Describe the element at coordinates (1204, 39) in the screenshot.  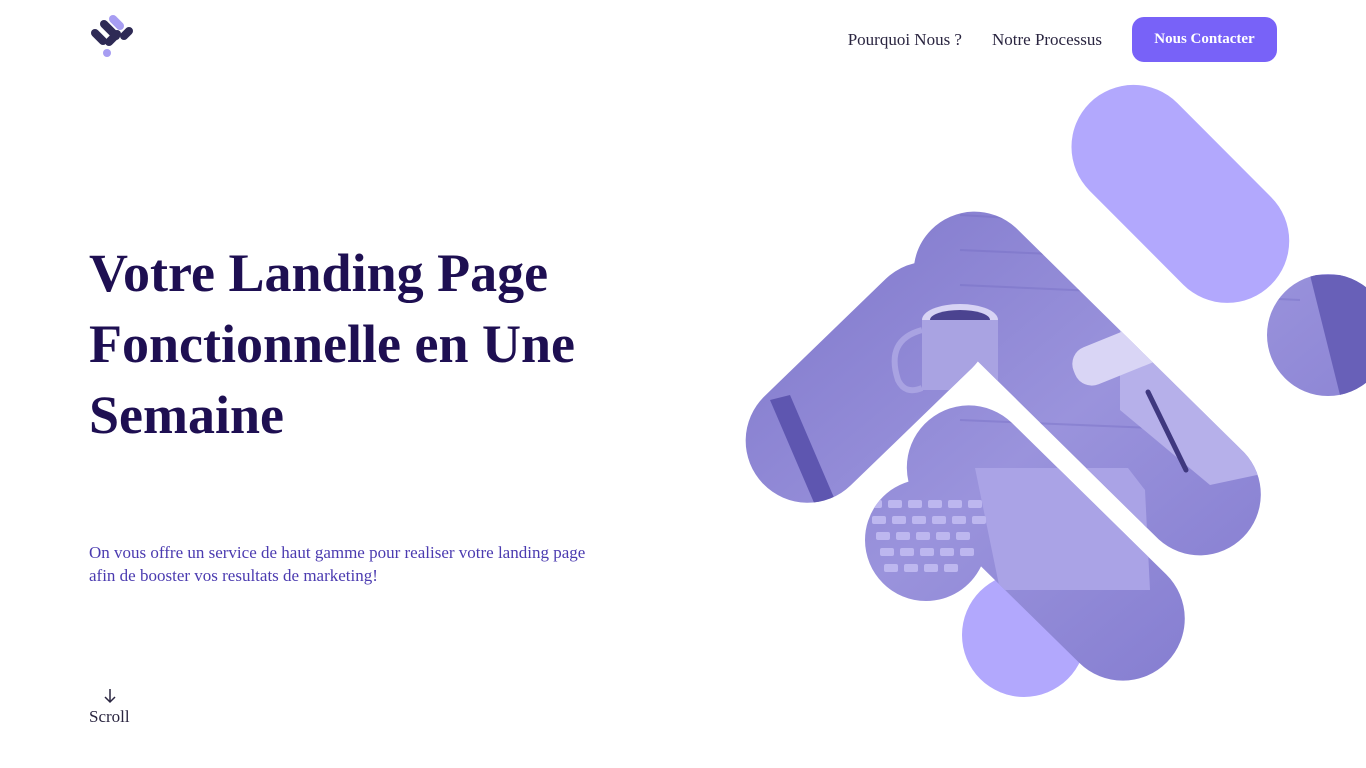
I see `contact-button: Nous Contacter` at that location.